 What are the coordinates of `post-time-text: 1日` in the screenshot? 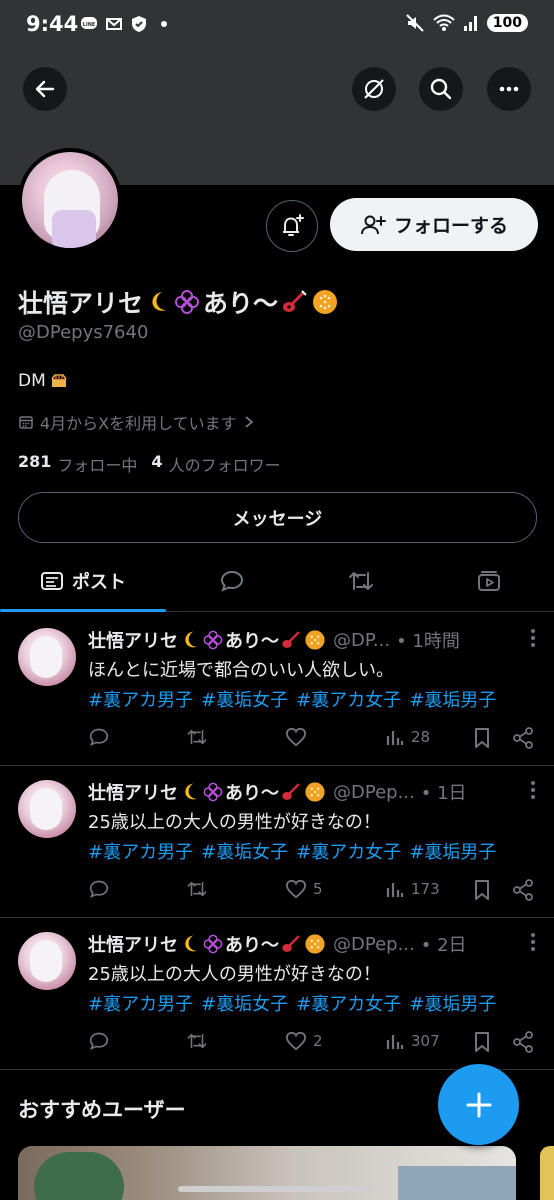 It's located at (452, 793).